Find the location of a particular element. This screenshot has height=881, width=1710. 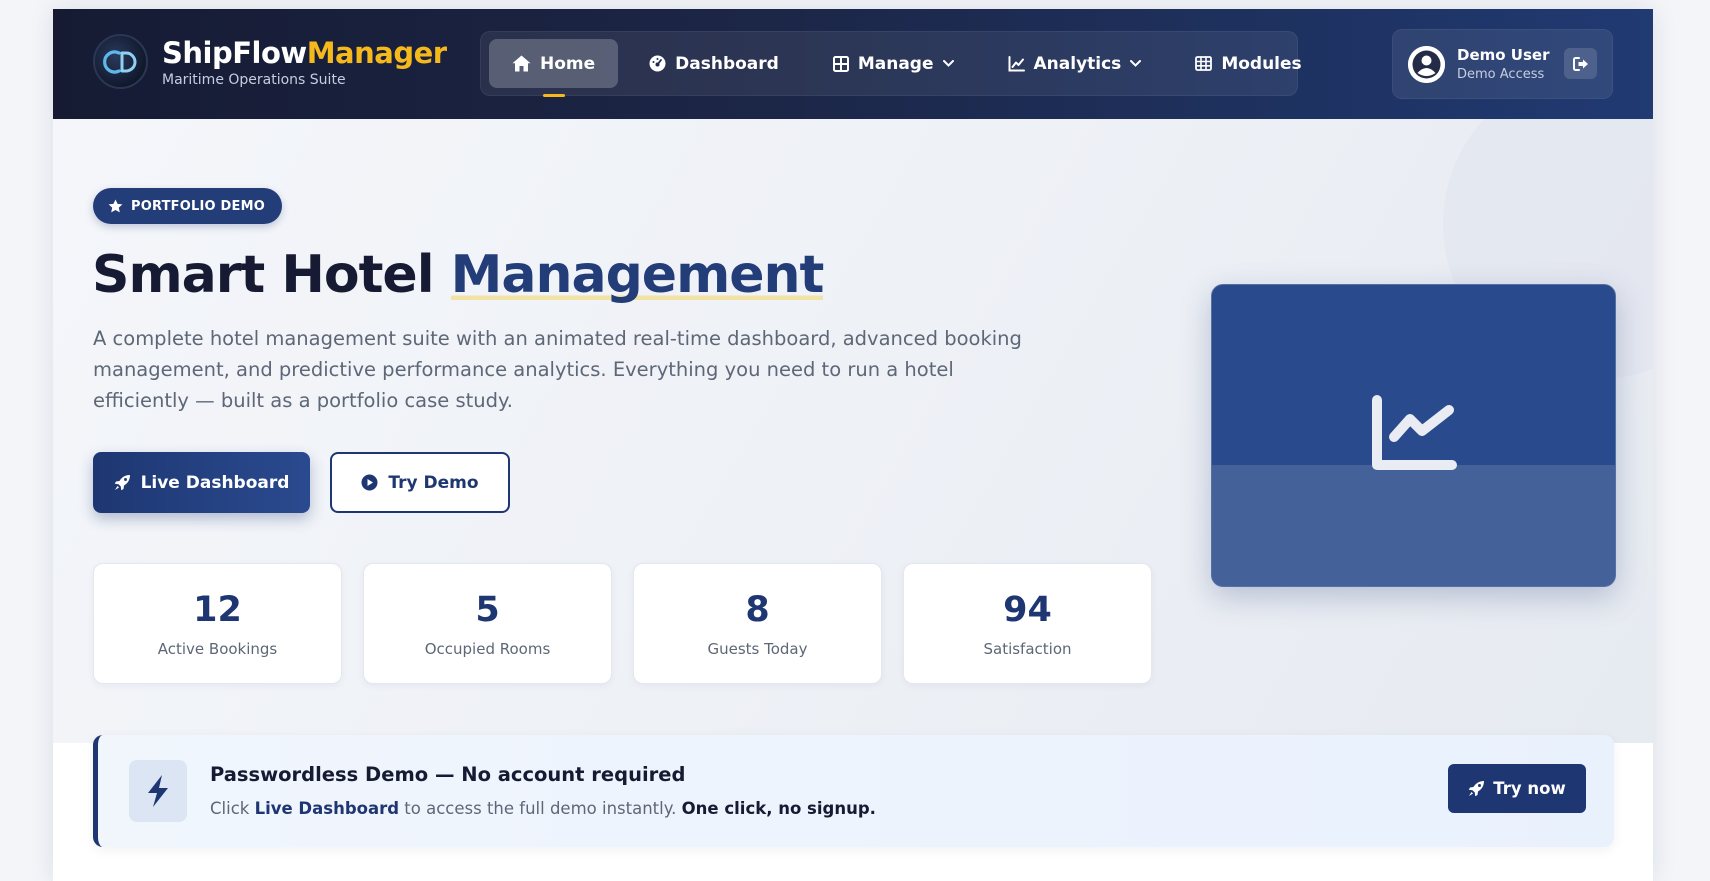

stat-card-guests-today: 8 Guests Today is located at coordinates (757, 623).